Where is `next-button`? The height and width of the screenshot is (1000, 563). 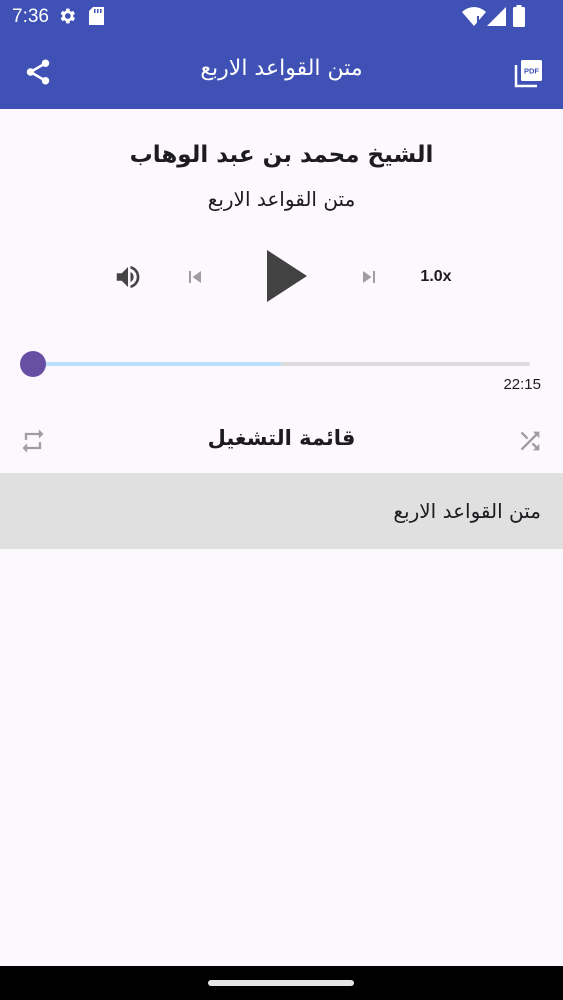 next-button is located at coordinates (369, 277).